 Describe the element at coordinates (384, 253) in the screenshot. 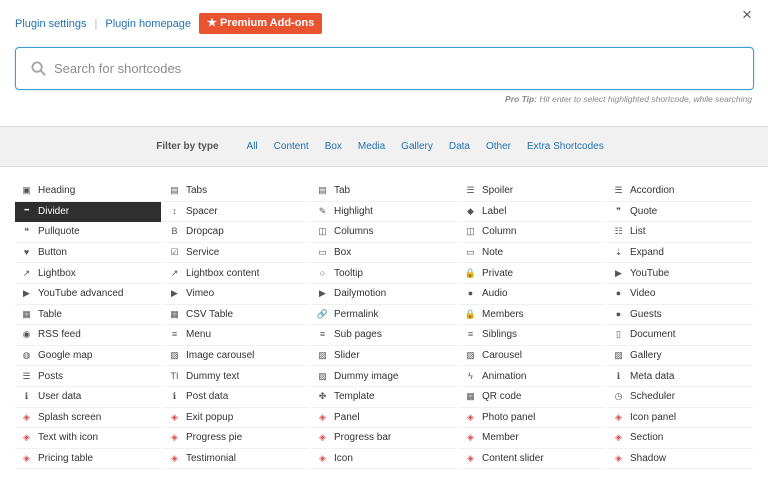

I see `shortcode-item: ▭ Box` at that location.